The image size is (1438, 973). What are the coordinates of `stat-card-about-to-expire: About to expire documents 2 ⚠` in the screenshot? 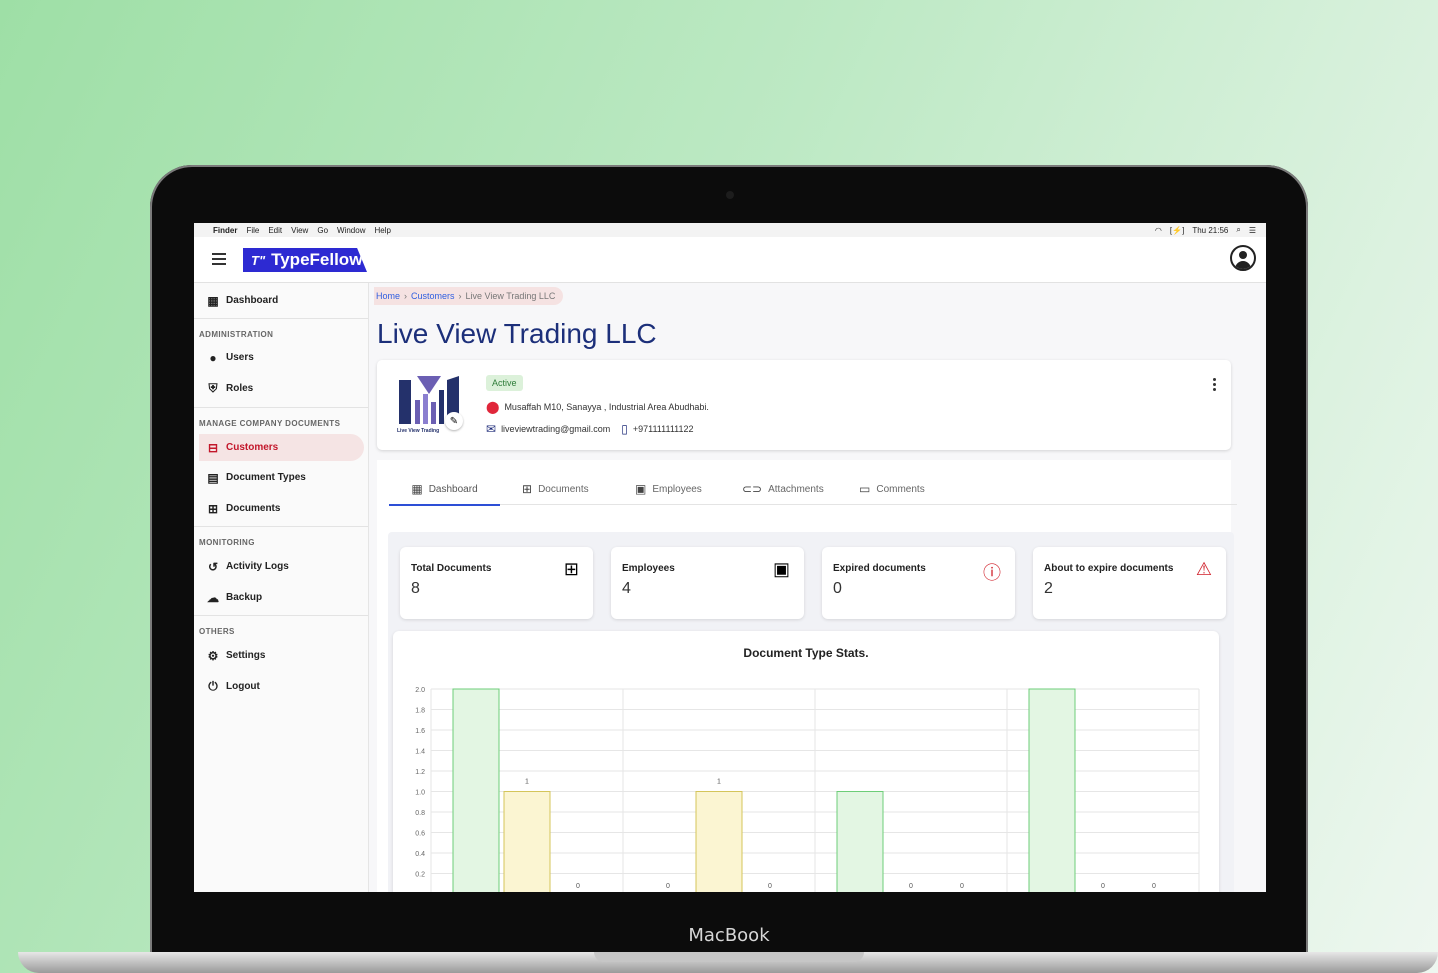 It's located at (1129, 583).